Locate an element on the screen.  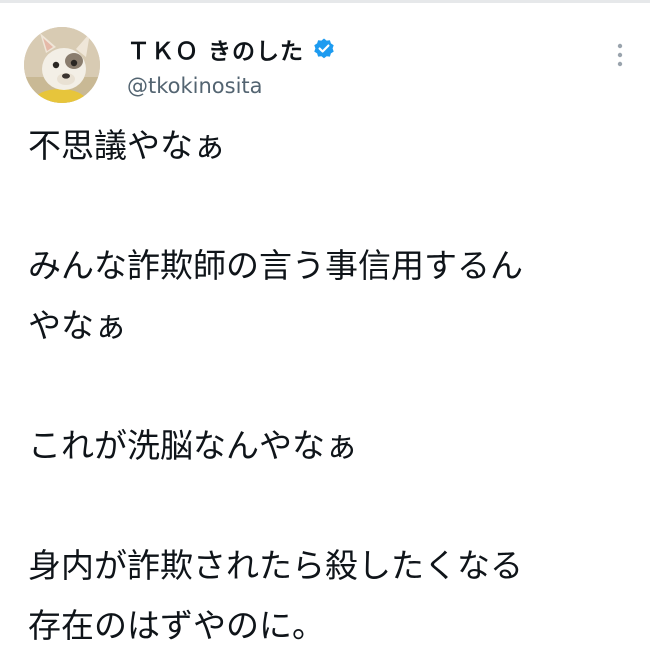
handle: @tkokinosita is located at coordinates (195, 86).